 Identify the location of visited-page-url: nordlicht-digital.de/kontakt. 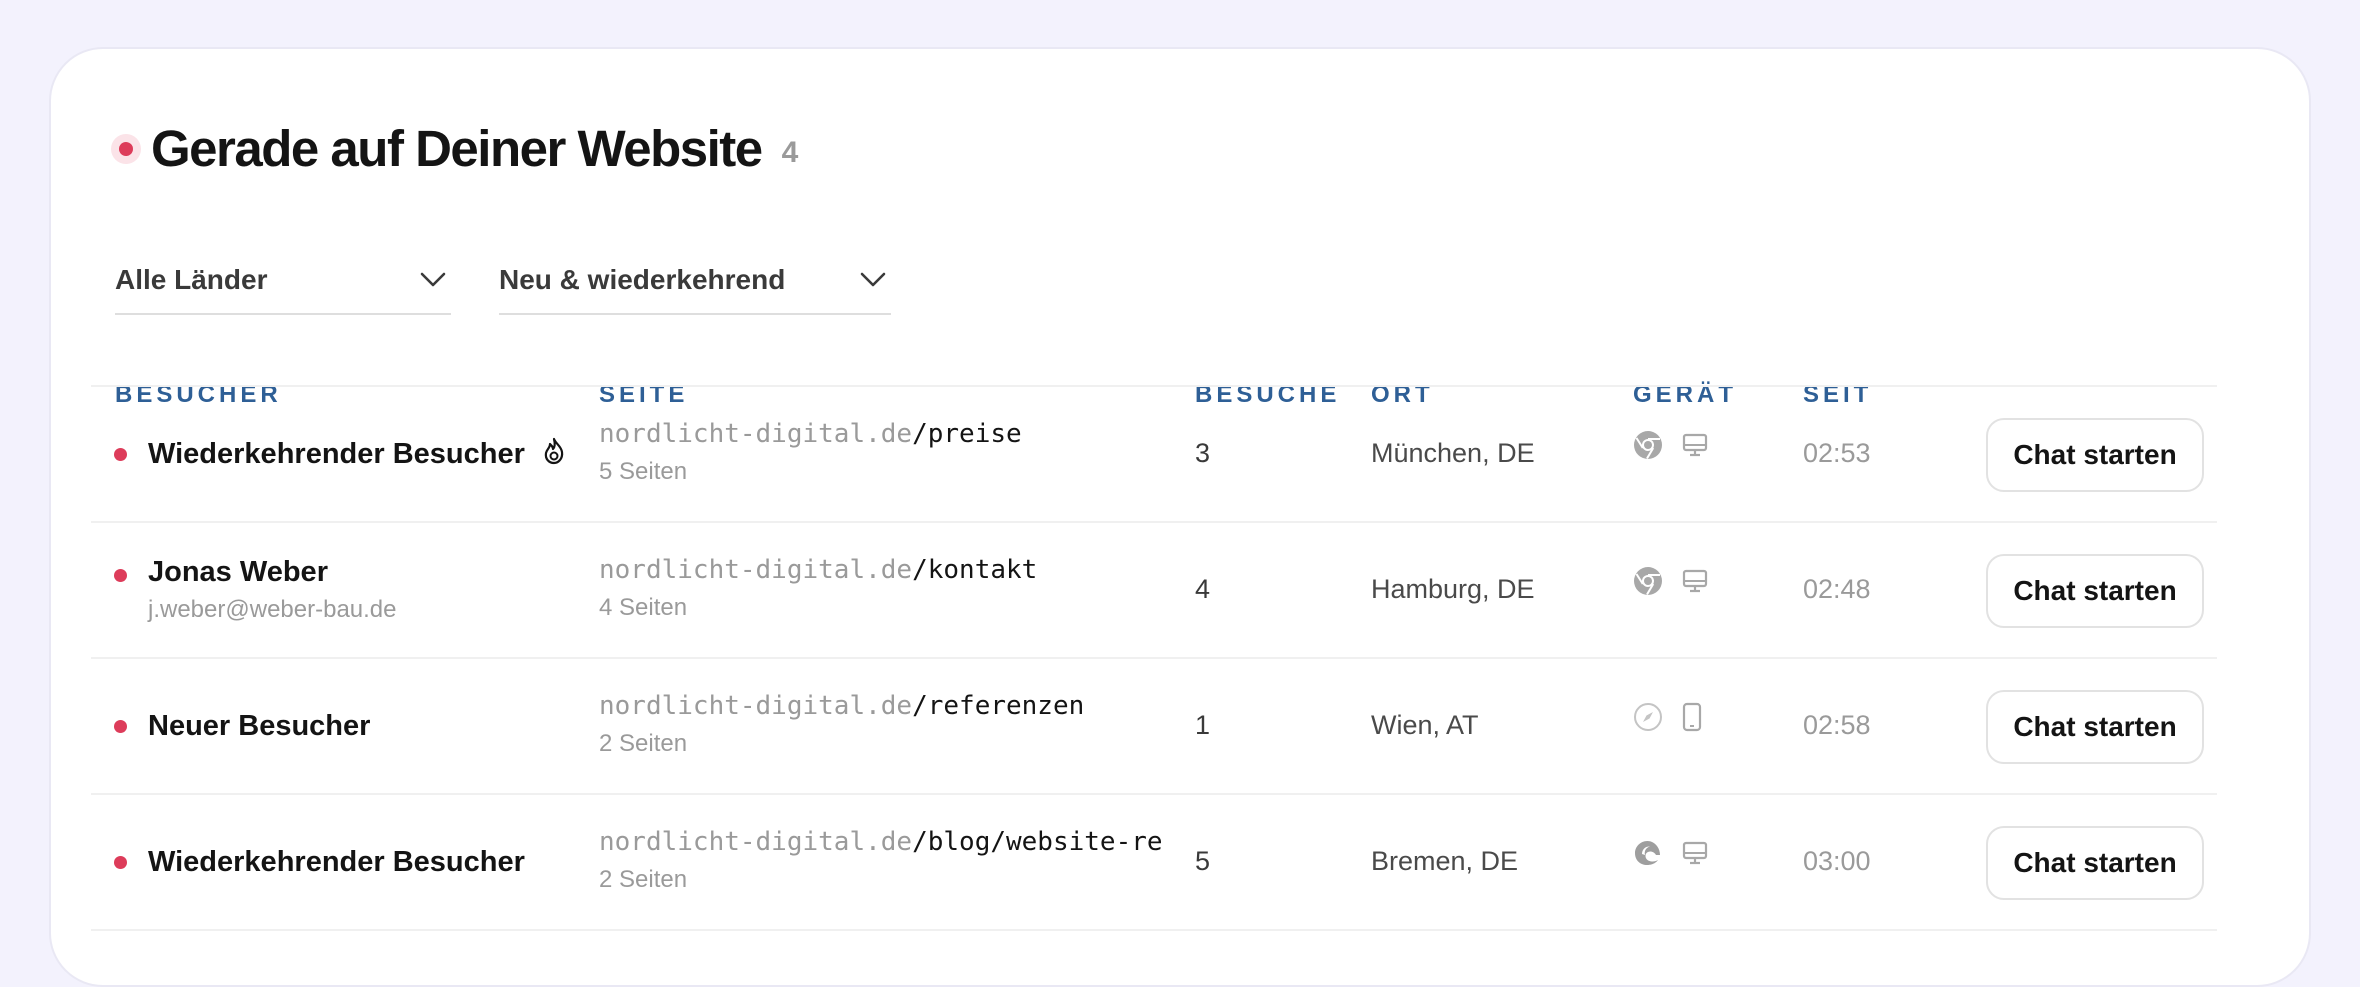
(818, 570).